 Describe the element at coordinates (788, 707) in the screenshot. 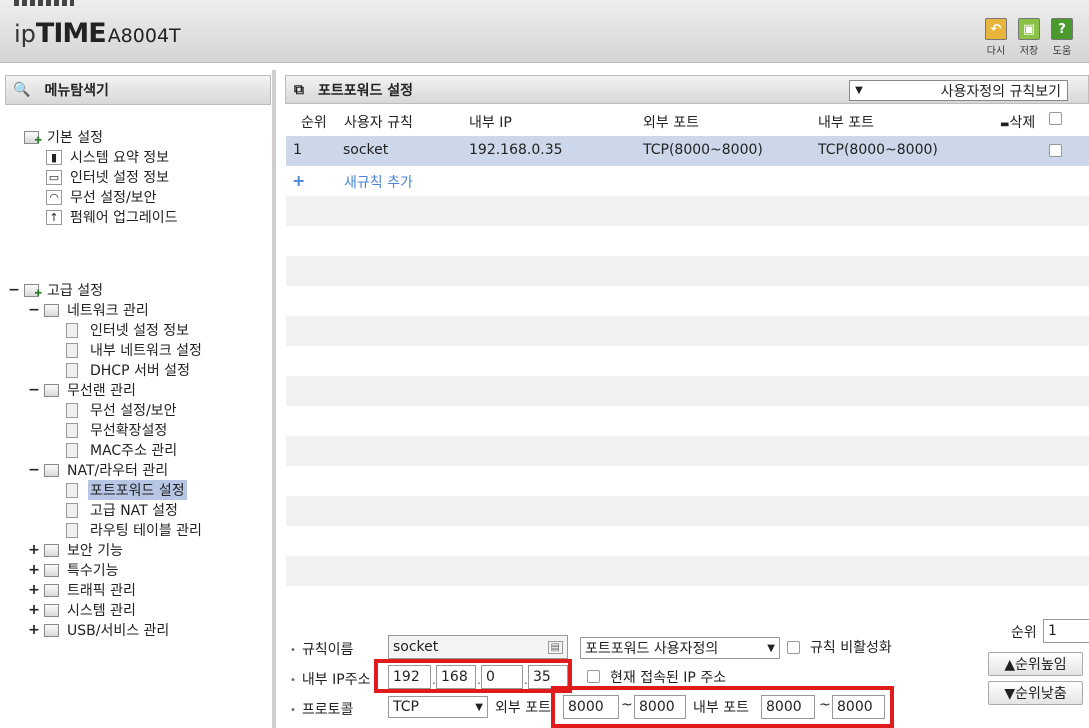

I see `internal-port-from-input: 8000` at that location.